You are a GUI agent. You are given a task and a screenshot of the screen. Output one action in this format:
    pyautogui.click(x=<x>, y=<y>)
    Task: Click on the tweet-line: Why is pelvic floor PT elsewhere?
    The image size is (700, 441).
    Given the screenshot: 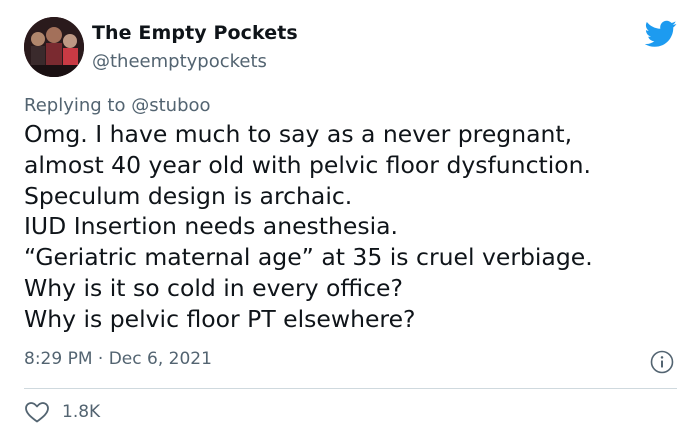 What is the action you would take?
    pyautogui.click(x=220, y=318)
    